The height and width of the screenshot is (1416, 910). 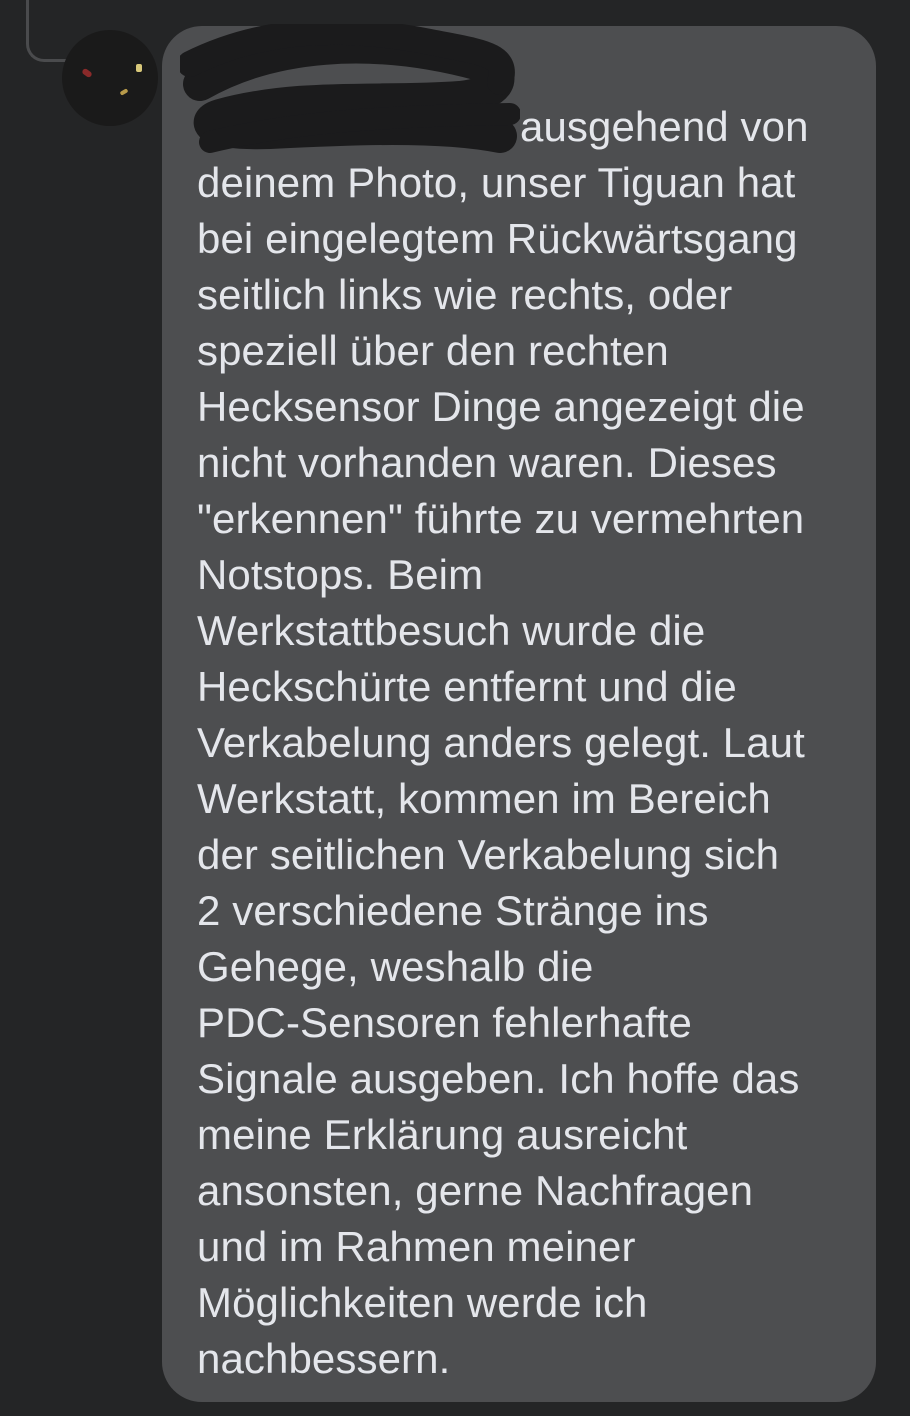 What do you see at coordinates (501, 742) in the screenshot?
I see `message-line: Verkabelung anders gelegt. Laut` at bounding box center [501, 742].